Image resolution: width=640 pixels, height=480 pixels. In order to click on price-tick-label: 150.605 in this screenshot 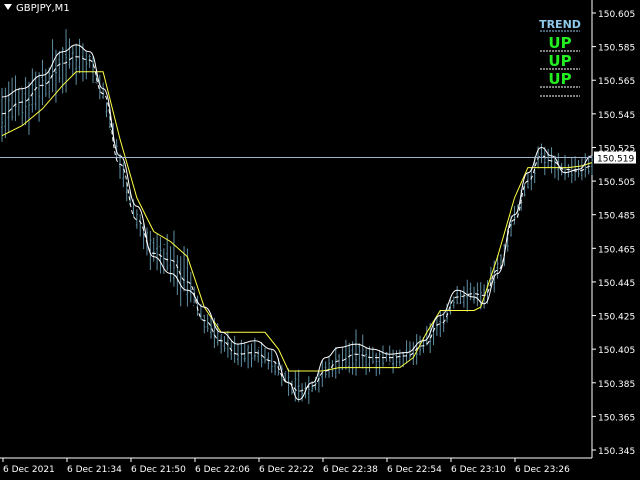, I will do `click(616, 15)`.